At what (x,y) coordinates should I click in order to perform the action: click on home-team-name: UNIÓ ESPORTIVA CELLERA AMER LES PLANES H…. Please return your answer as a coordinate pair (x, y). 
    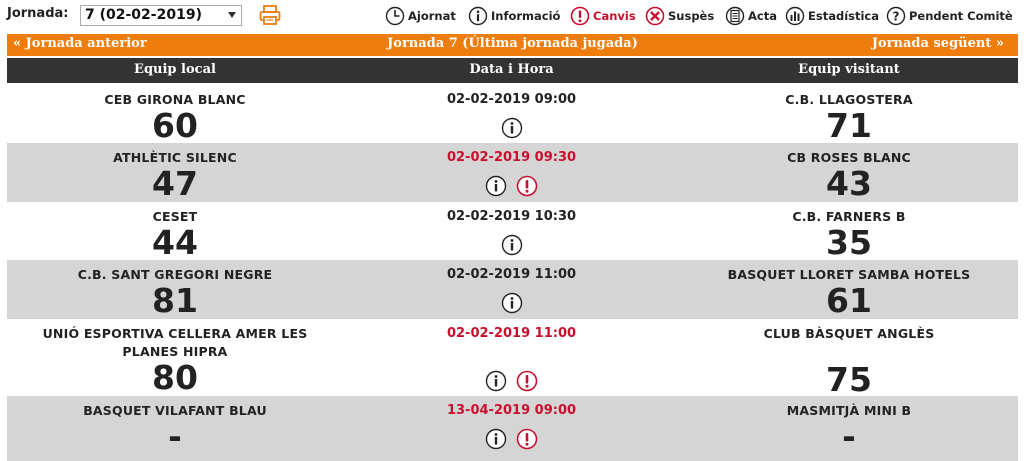
    Looking at the image, I should click on (175, 340).